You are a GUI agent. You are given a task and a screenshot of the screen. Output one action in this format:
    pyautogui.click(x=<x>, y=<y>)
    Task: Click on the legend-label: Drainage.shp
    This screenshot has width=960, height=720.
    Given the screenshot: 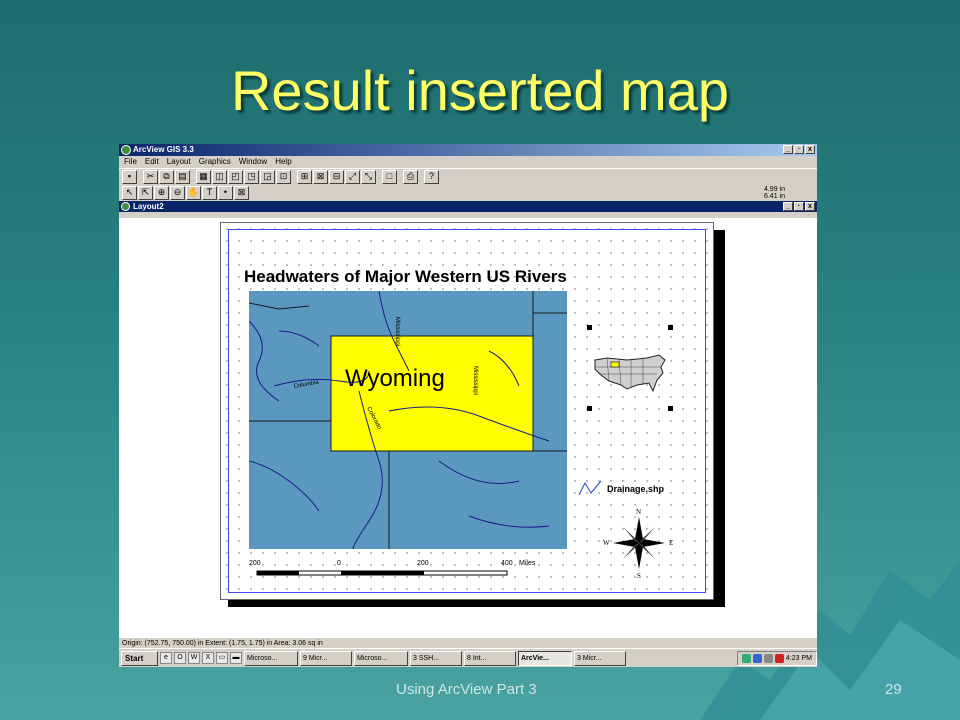 What is the action you would take?
    pyautogui.click(x=636, y=489)
    